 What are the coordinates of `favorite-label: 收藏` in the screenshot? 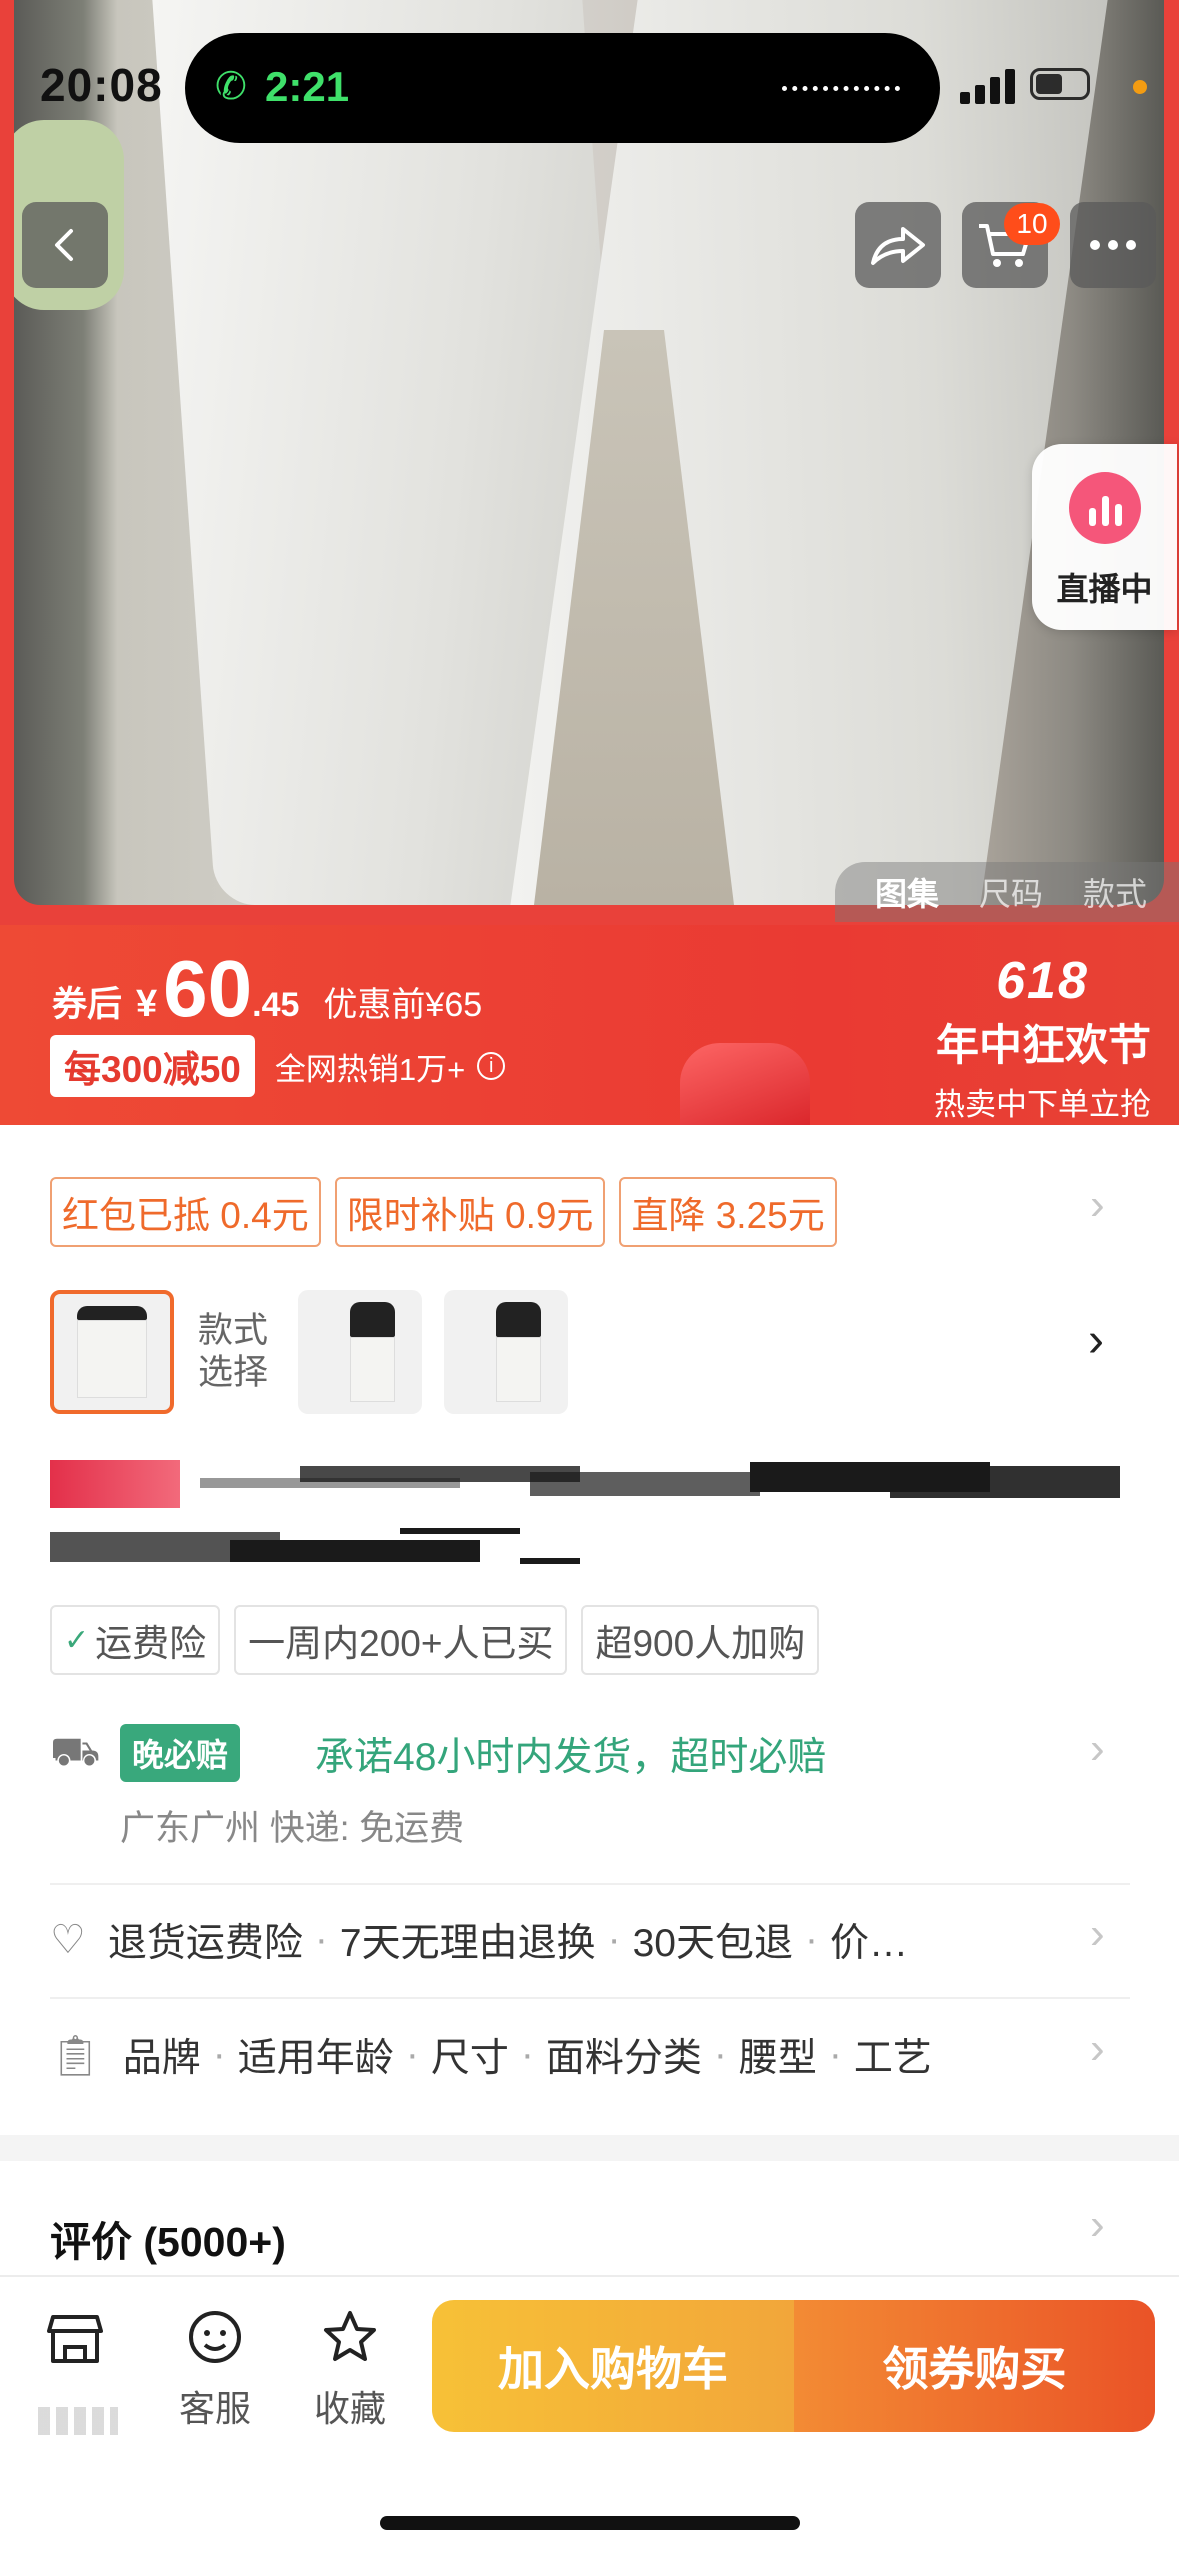 It's located at (349, 2408).